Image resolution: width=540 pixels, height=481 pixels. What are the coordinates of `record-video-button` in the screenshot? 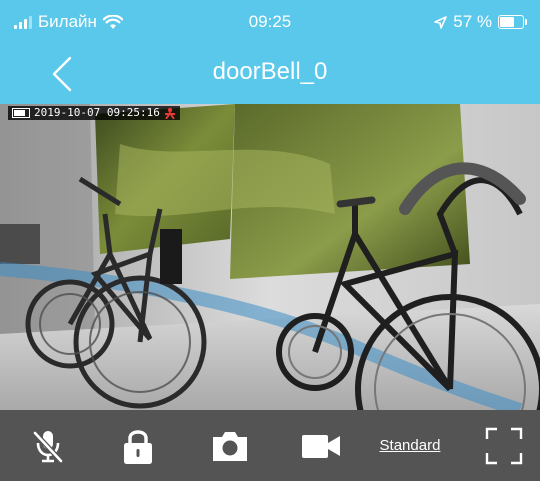 It's located at (321, 445).